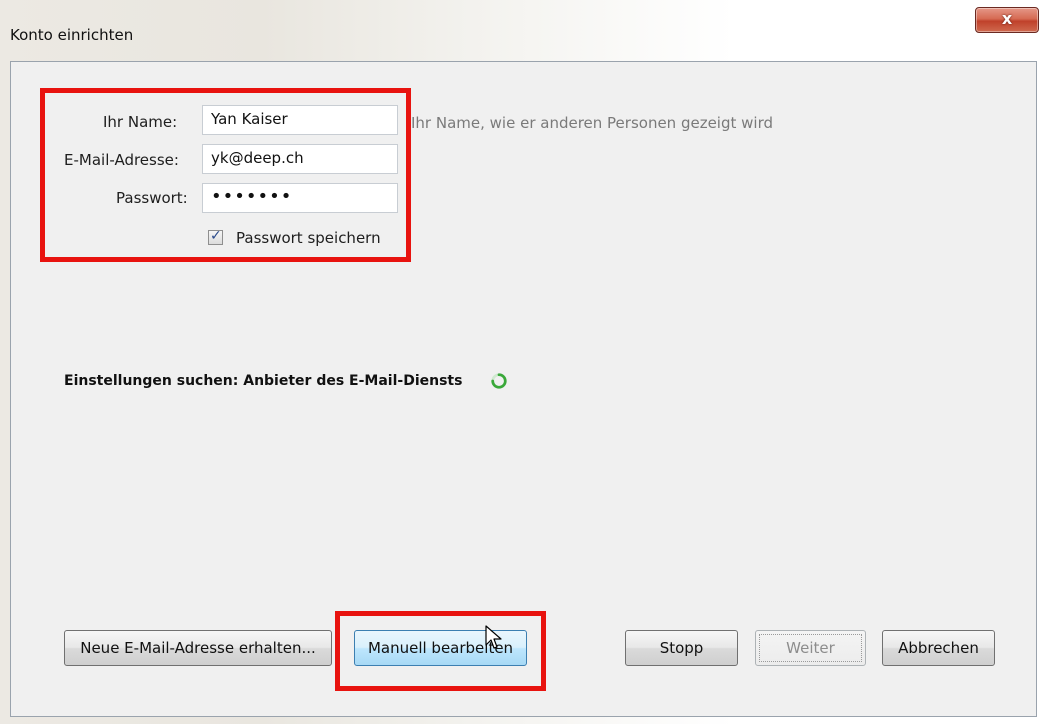 This screenshot has height=724, width=1049. I want to click on close-button: x, so click(1007, 20).